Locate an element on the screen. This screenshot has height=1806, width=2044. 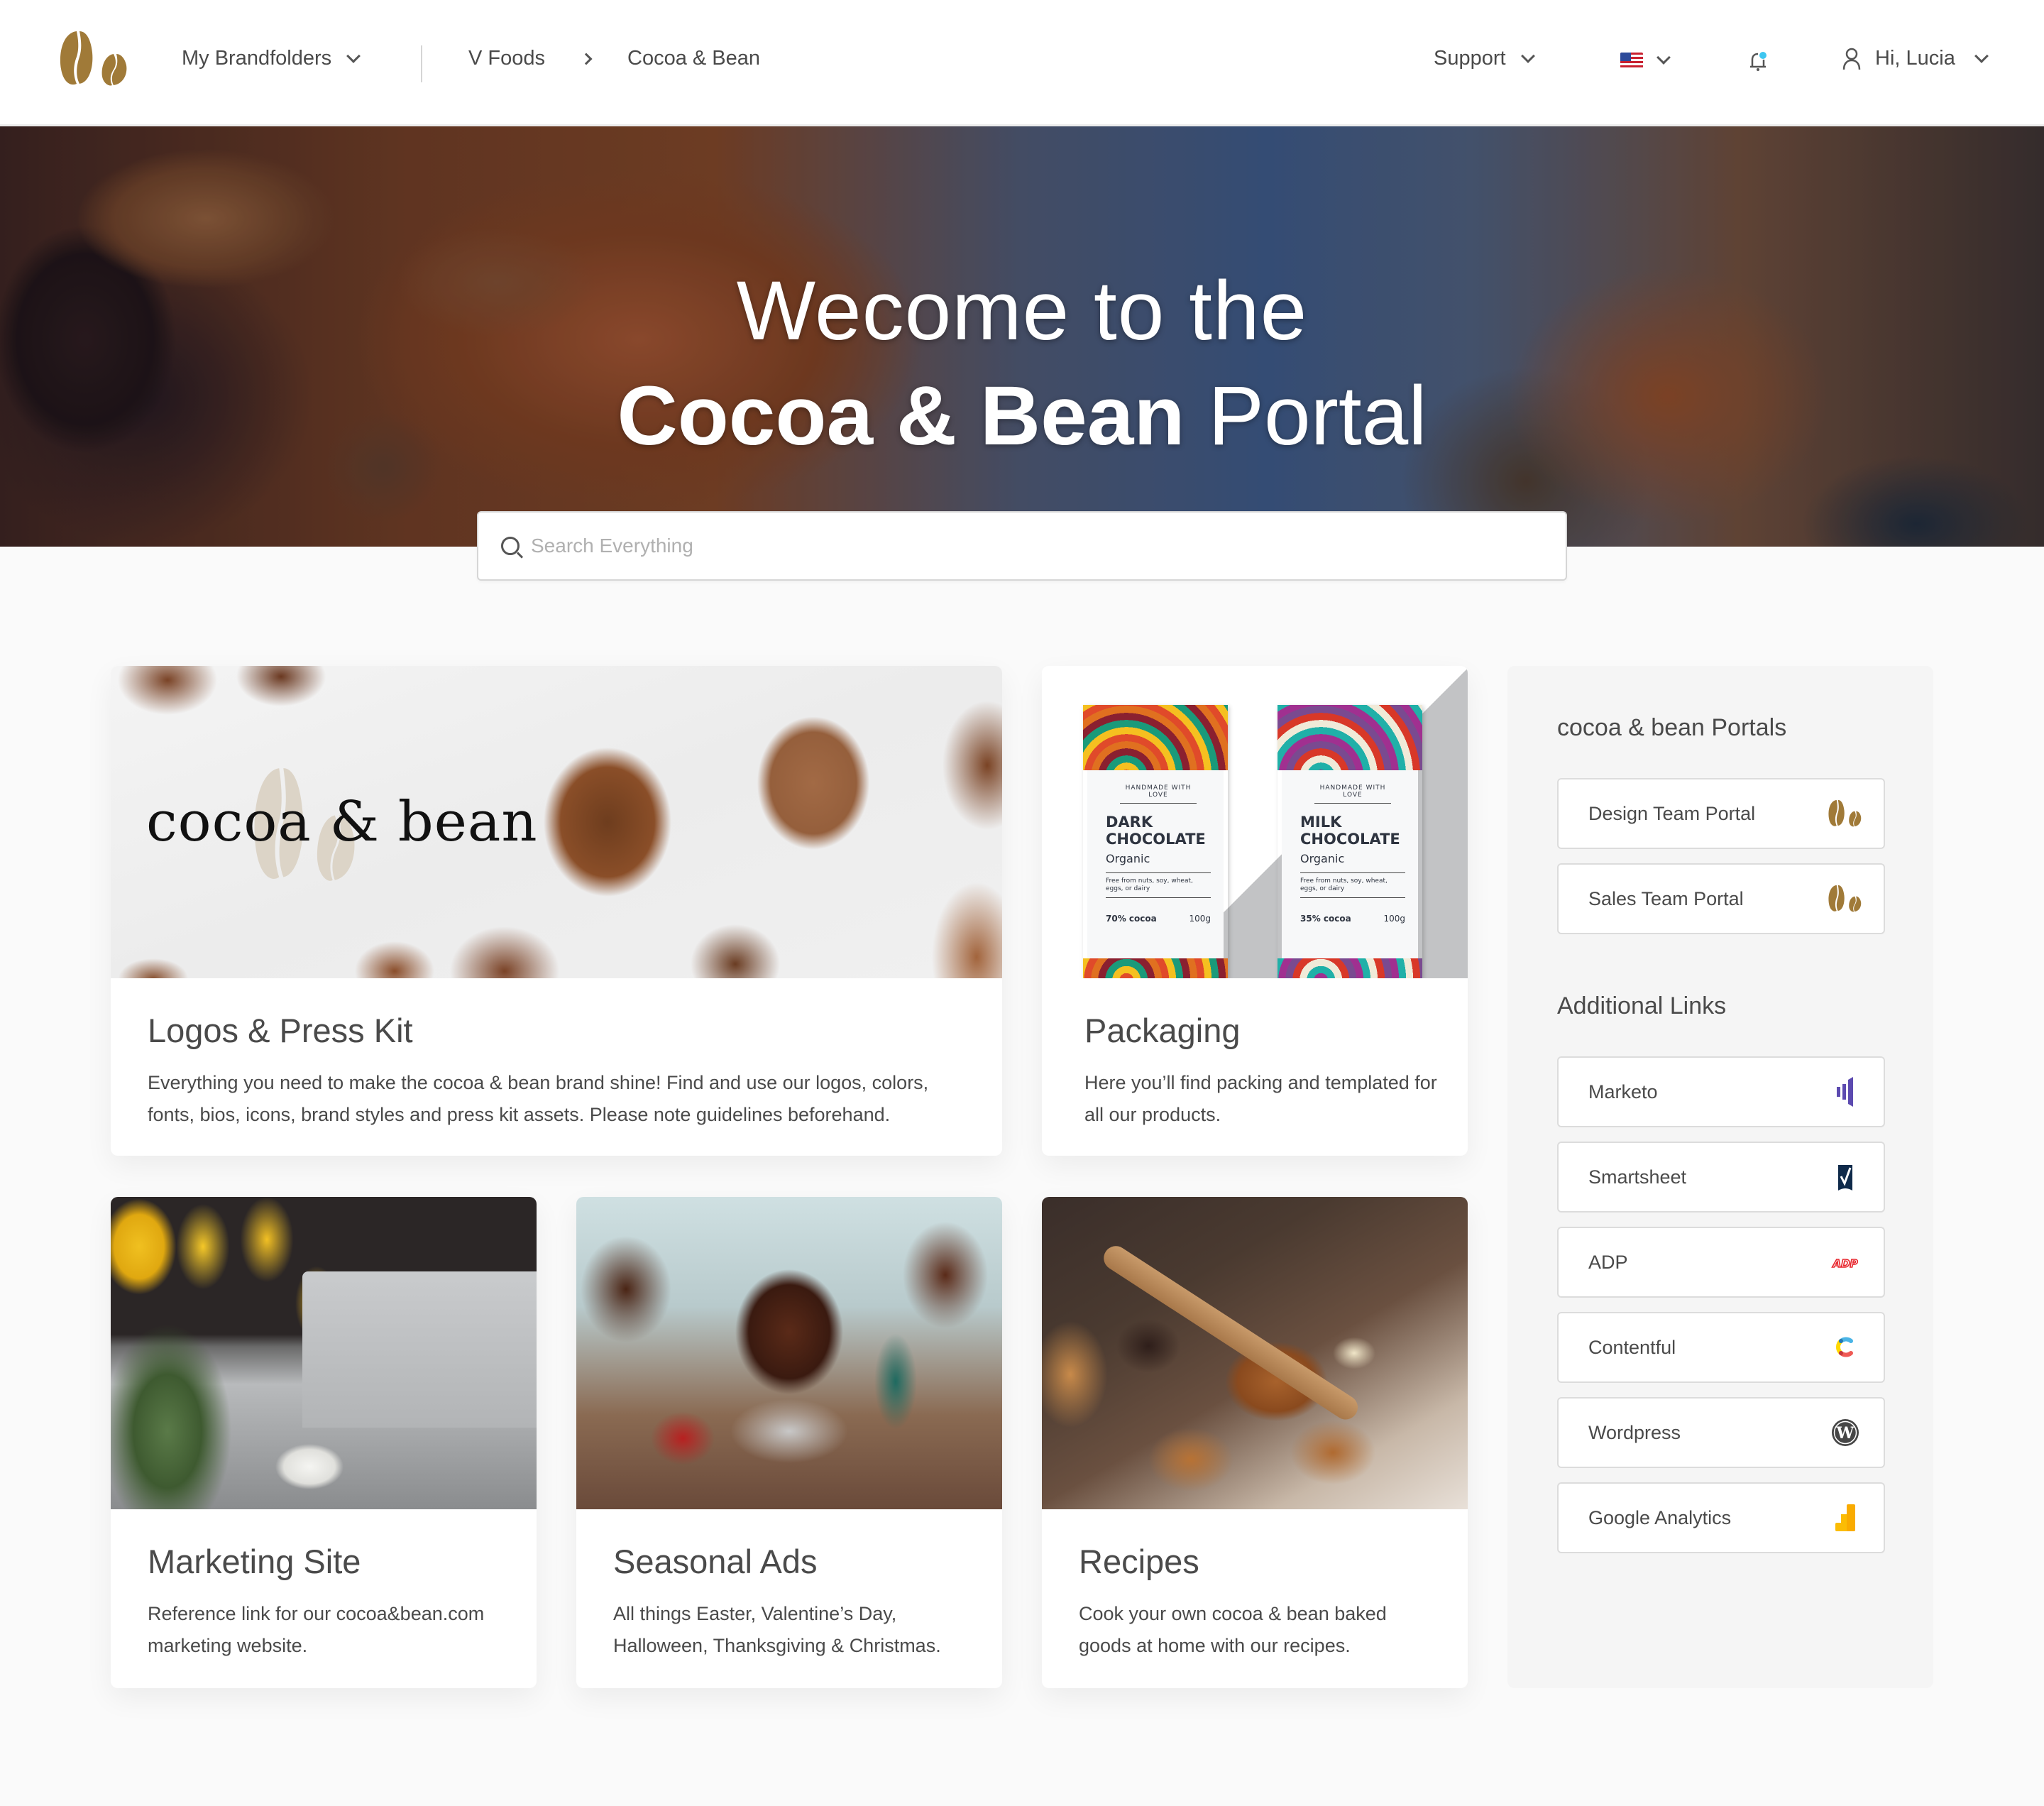
header-divider is located at coordinates (421, 63).